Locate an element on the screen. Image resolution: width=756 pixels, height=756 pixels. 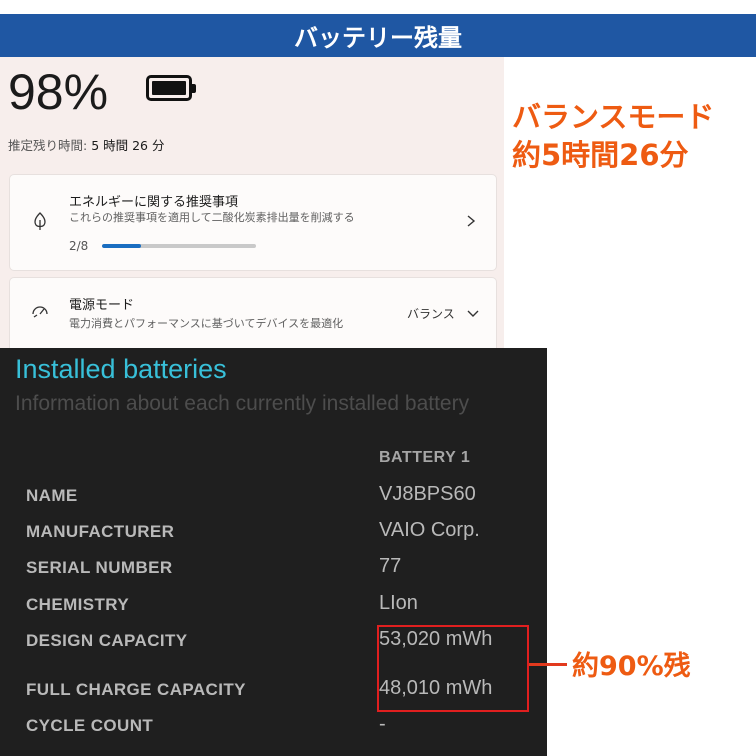
leaf-icon is located at coordinates (40, 221).